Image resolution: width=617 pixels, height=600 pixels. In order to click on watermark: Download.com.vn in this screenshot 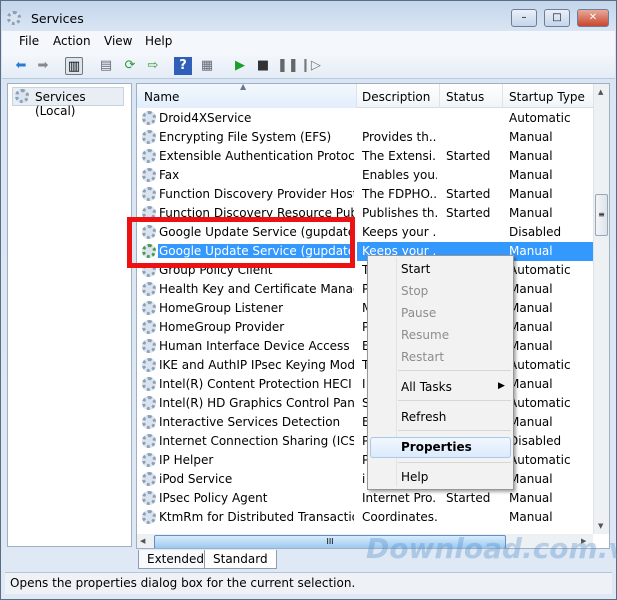, I will do `click(491, 548)`.